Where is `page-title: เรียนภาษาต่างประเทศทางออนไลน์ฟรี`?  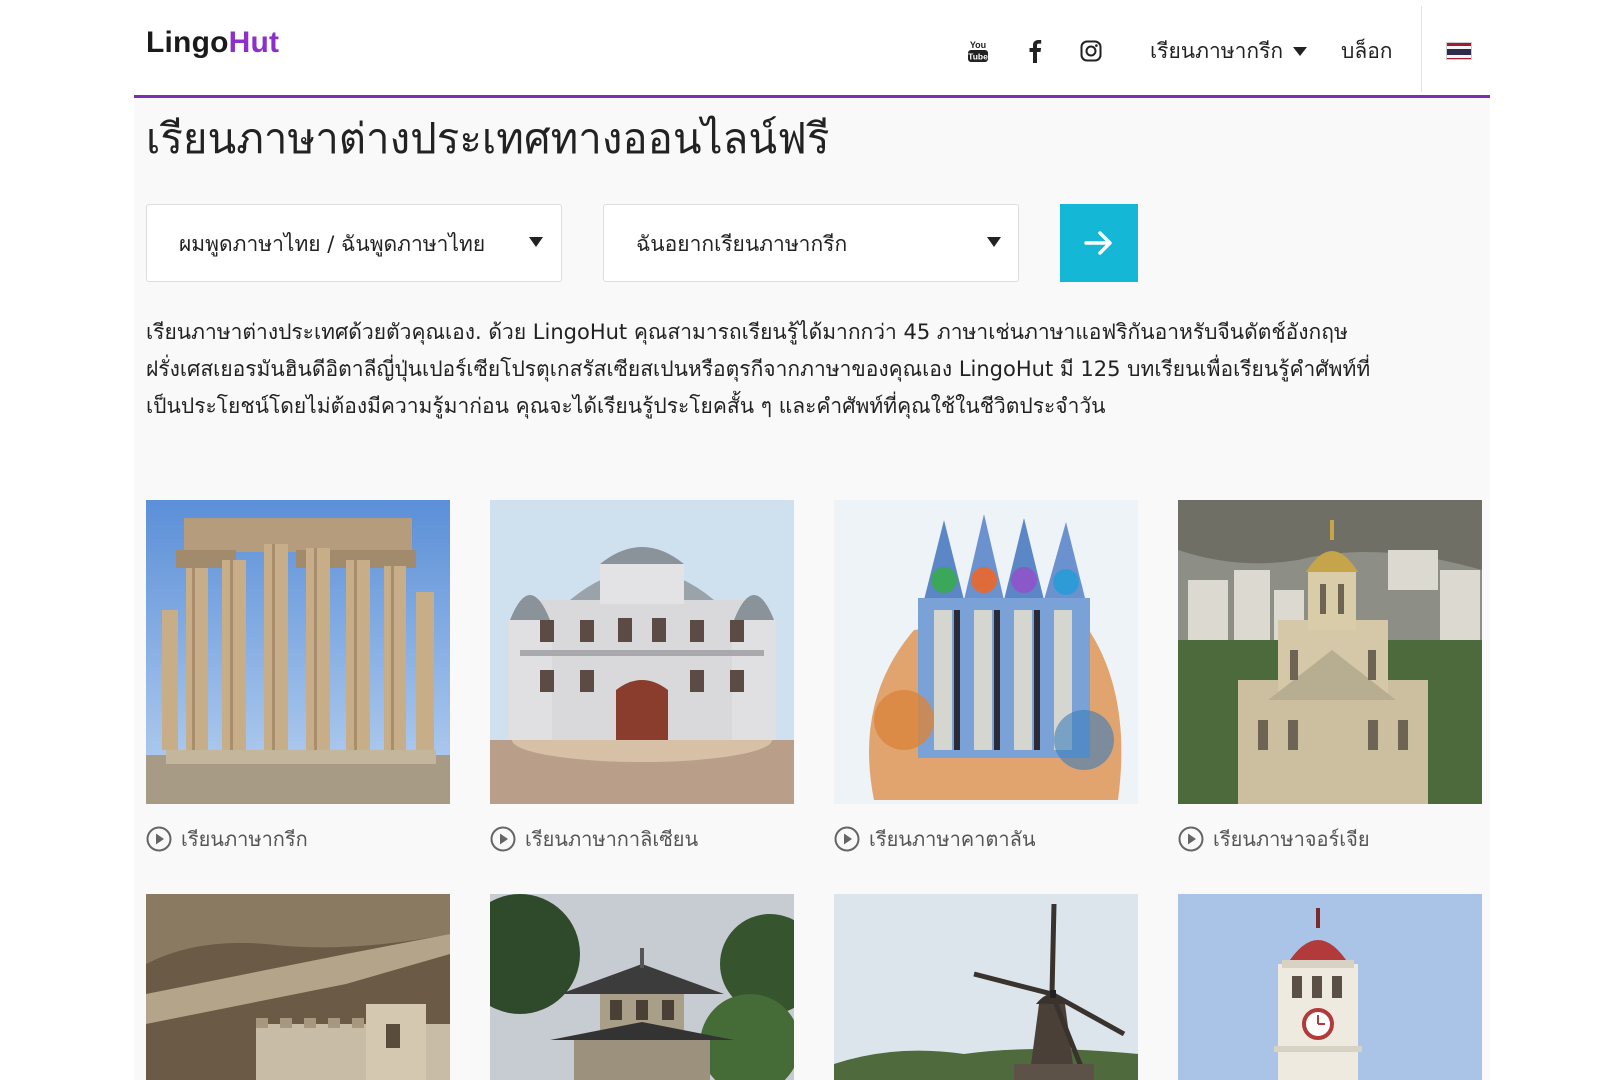 page-title: เรียนภาษาต่างประเทศทางออนไลน์ฟรี is located at coordinates (488, 138).